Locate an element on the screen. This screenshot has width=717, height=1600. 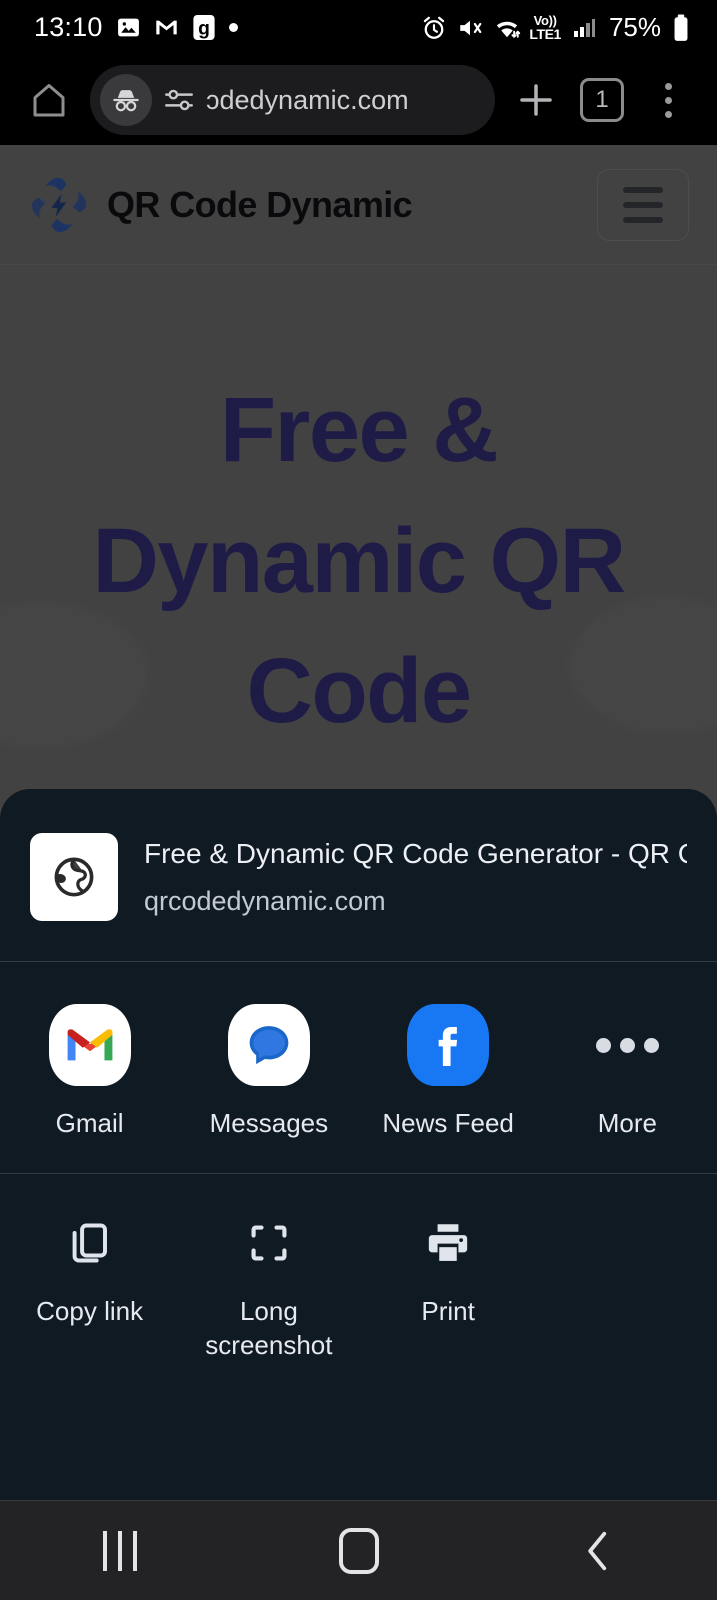
favicon-container is located at coordinates (74, 877).